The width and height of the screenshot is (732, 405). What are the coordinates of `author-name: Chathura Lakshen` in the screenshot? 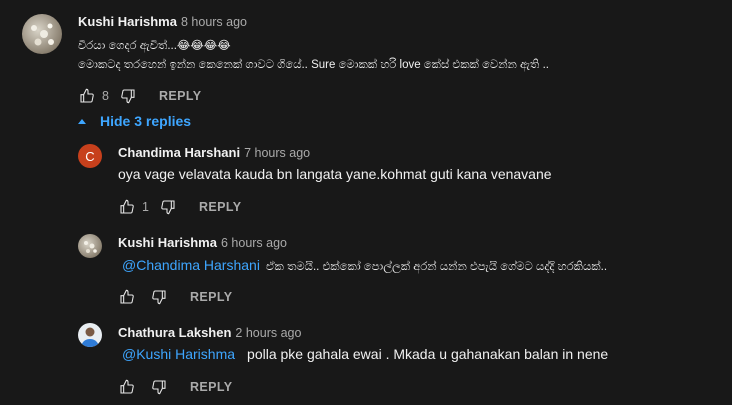 It's located at (174, 332).